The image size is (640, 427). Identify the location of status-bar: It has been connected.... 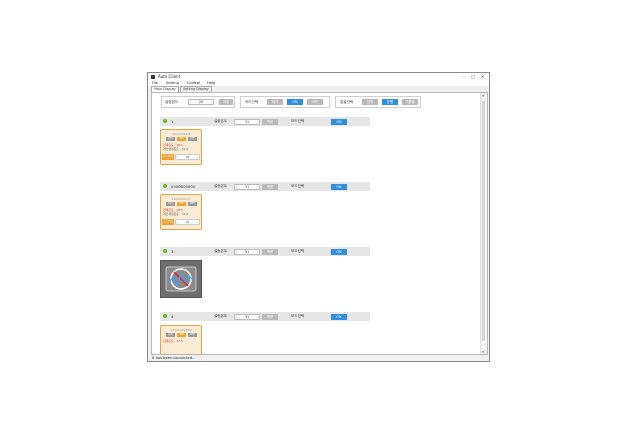
(318, 358).